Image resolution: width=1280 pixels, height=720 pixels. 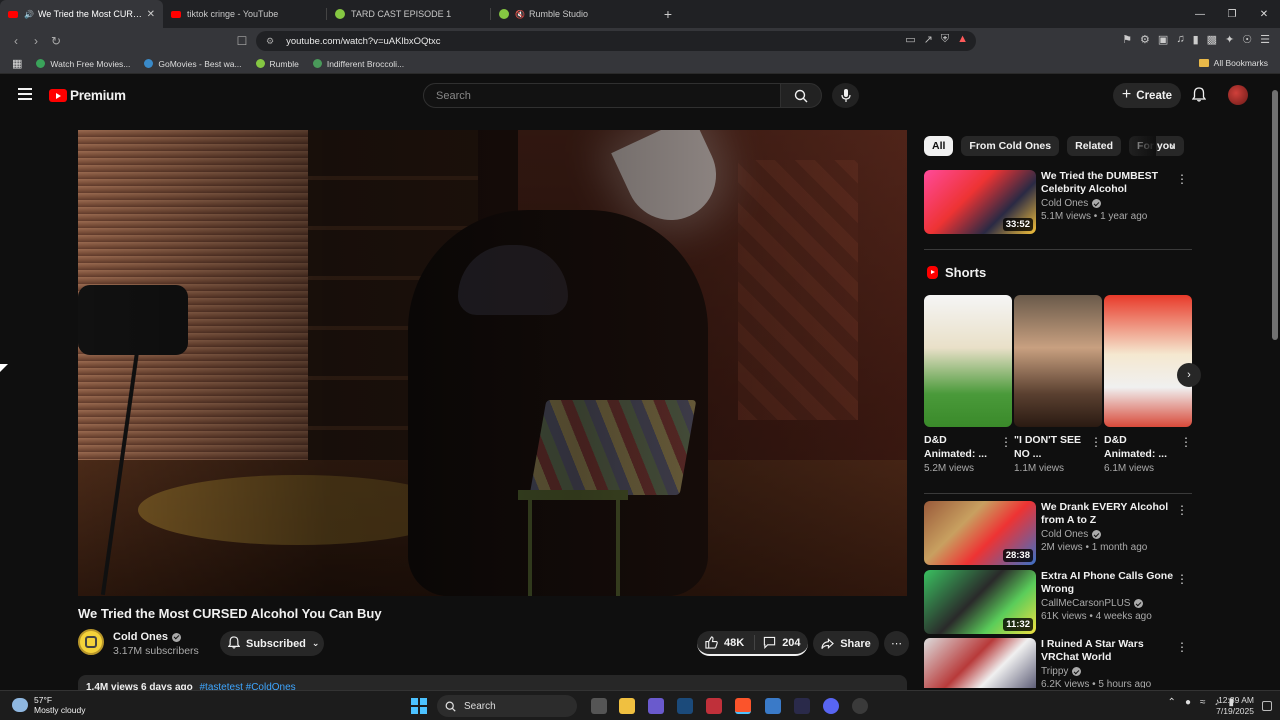 What do you see at coordinates (896, 643) in the screenshot?
I see `more-actions-button: ⋯` at bounding box center [896, 643].